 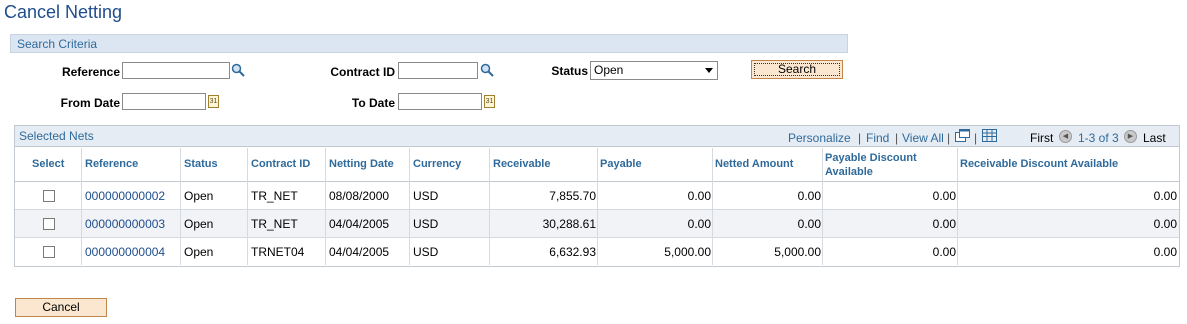 What do you see at coordinates (440, 101) in the screenshot?
I see `to-date-input` at bounding box center [440, 101].